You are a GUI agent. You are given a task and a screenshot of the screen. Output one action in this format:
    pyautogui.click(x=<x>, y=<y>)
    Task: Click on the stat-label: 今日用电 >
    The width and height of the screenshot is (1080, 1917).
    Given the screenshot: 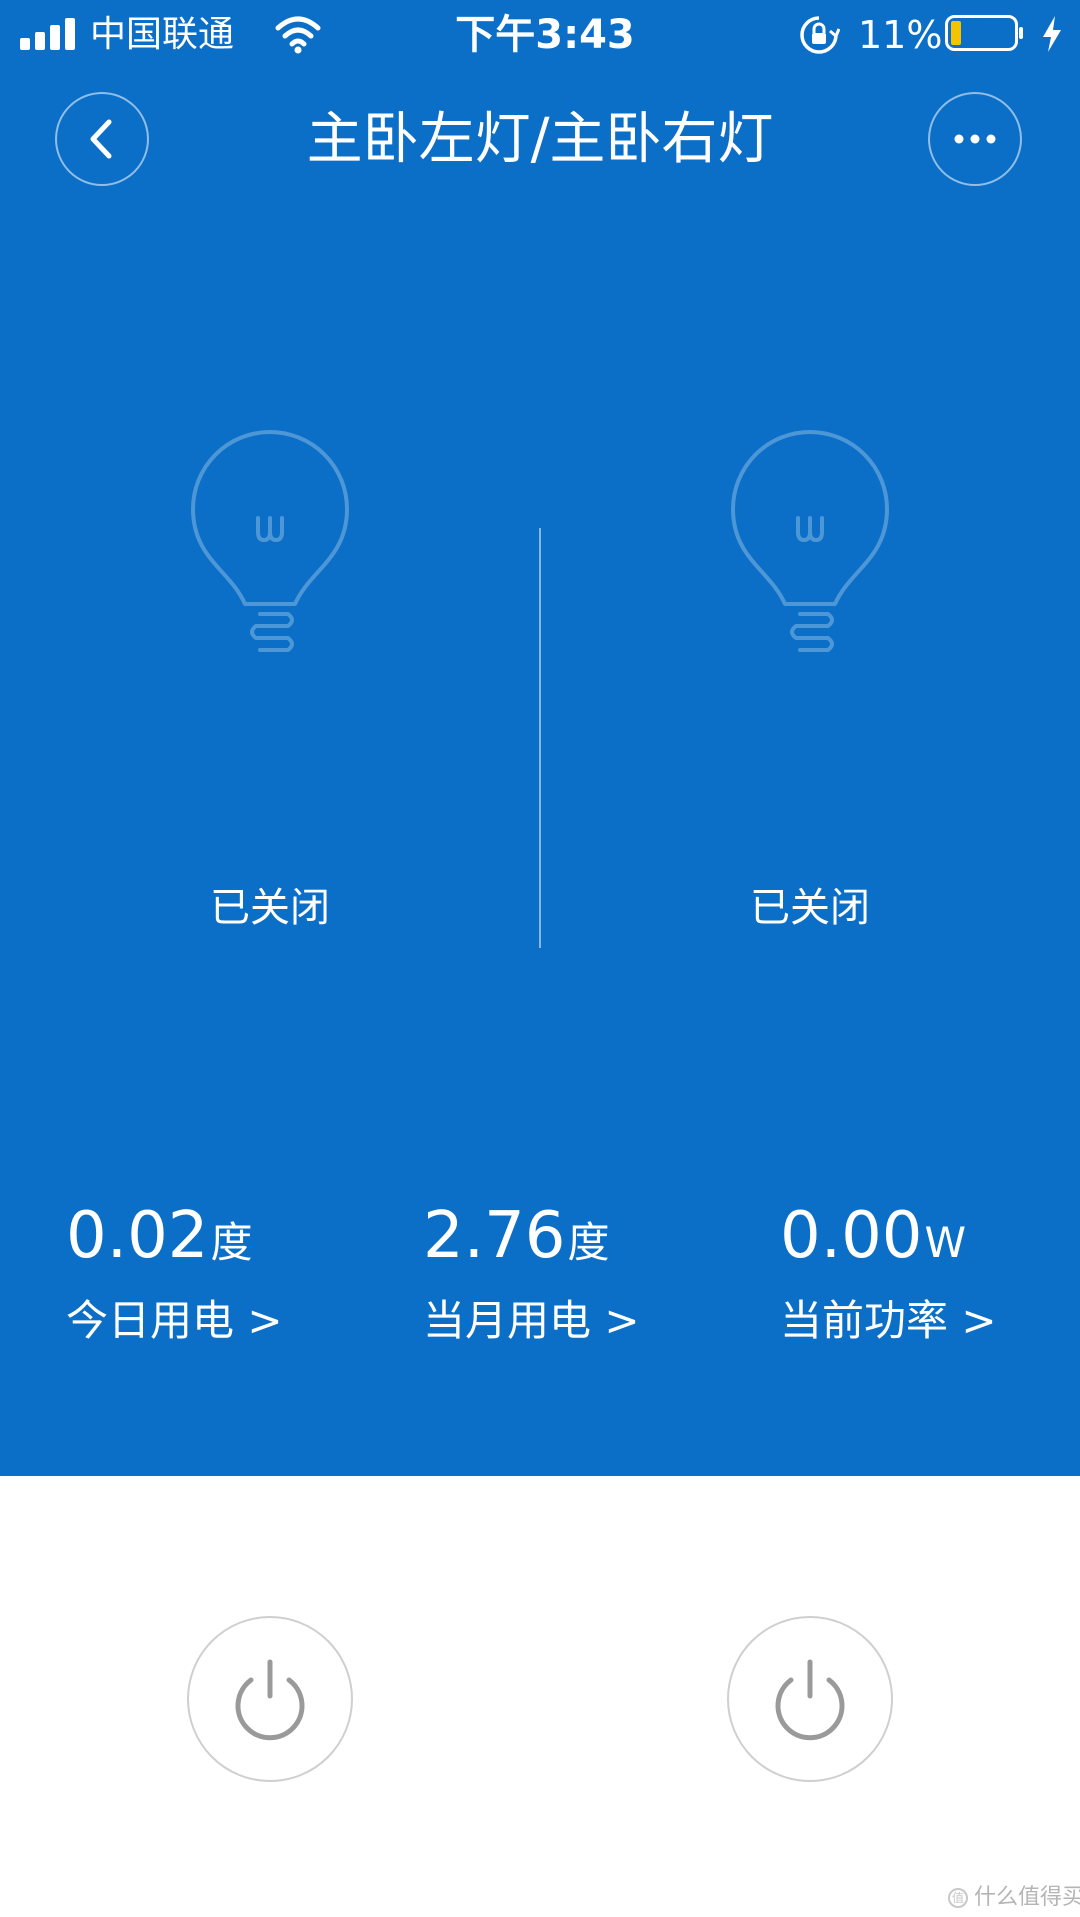 What is the action you would take?
    pyautogui.click(x=174, y=1320)
    